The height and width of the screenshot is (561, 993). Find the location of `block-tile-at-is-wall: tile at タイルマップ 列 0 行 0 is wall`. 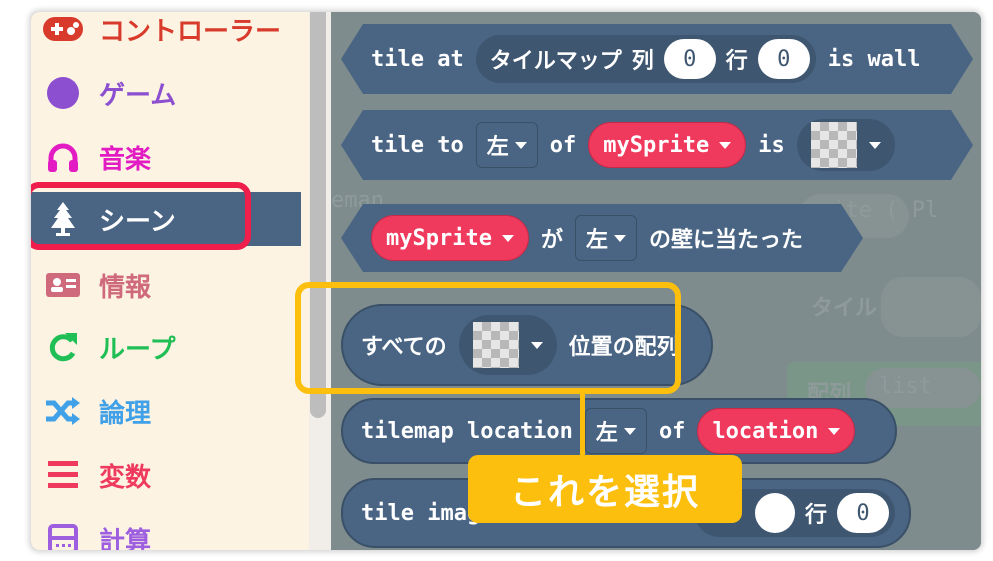

block-tile-at-is-wall: tile at タイルマップ 列 0 行 0 is wall is located at coordinates (657, 59).